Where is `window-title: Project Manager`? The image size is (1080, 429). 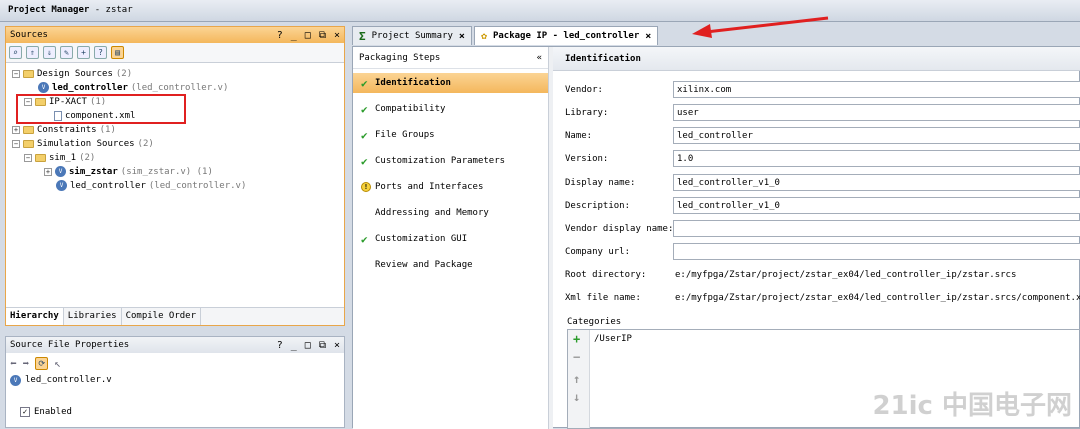
window-title: Project Manager is located at coordinates (49, 10).